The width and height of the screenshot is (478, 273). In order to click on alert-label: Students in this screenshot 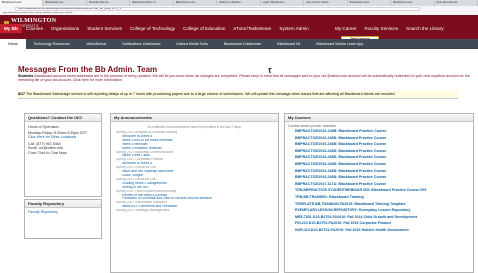, I will do `click(26, 76)`.